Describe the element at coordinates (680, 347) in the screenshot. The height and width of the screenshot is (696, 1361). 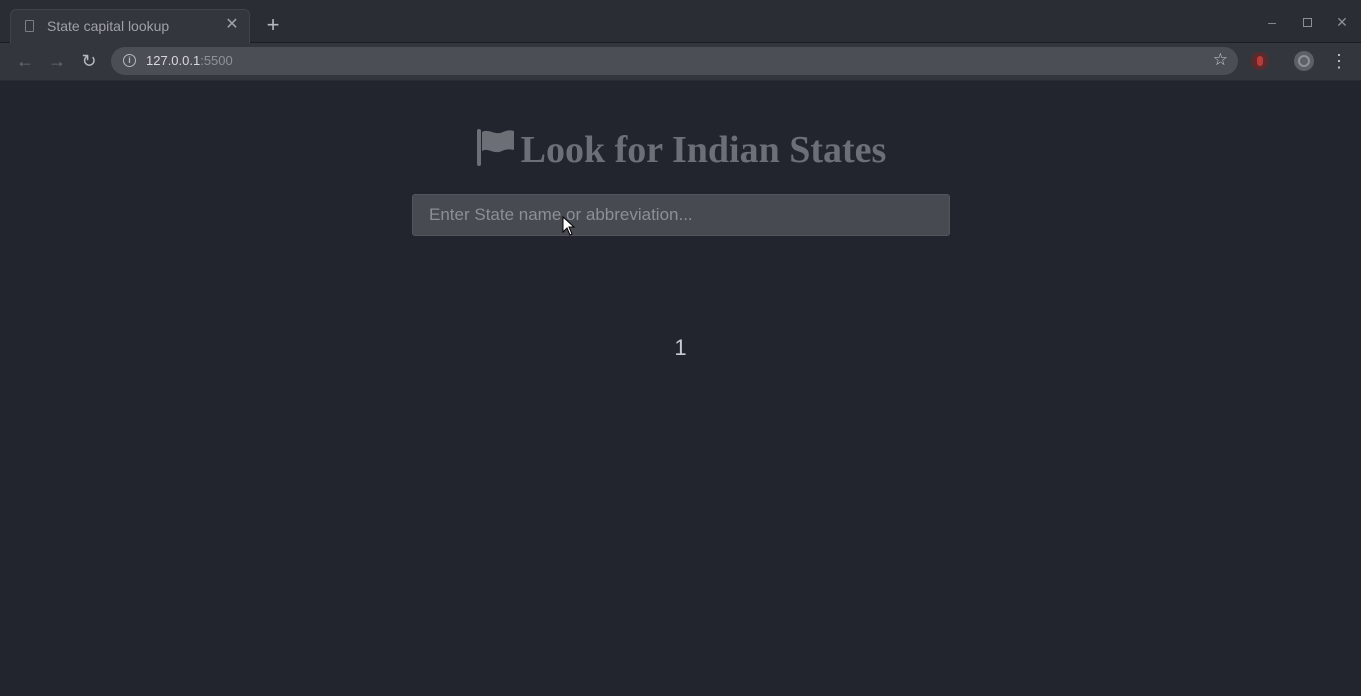
I see `result-count: 1` at that location.